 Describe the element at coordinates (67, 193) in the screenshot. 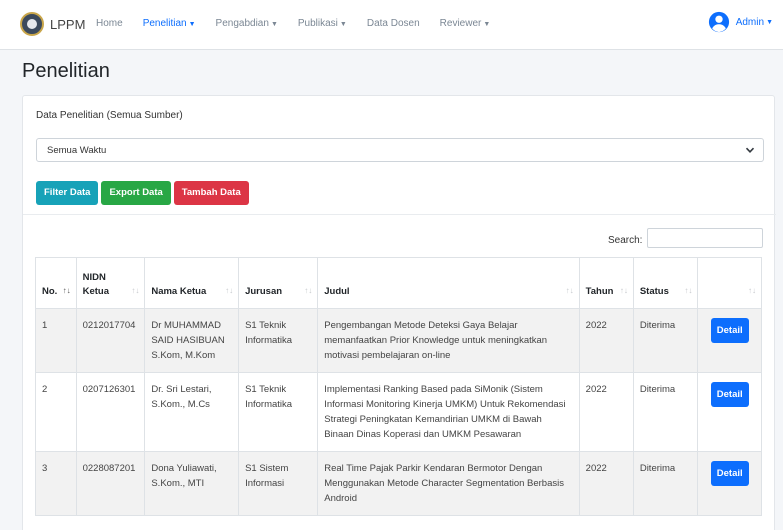

I see `filter-data-button: Filter Data` at that location.